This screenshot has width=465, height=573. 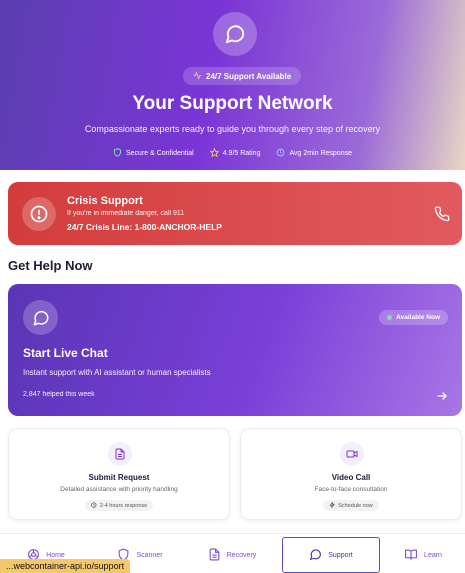 I want to click on video-call-description: Face-to-face consultation, so click(x=351, y=489).